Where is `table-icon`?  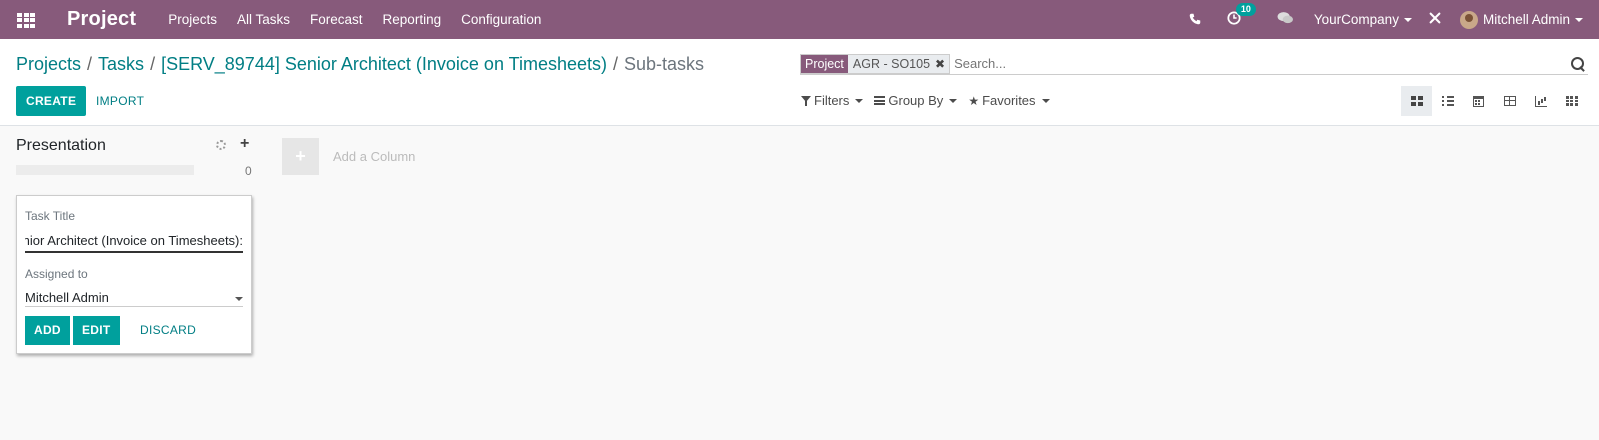
table-icon is located at coordinates (1509, 101).